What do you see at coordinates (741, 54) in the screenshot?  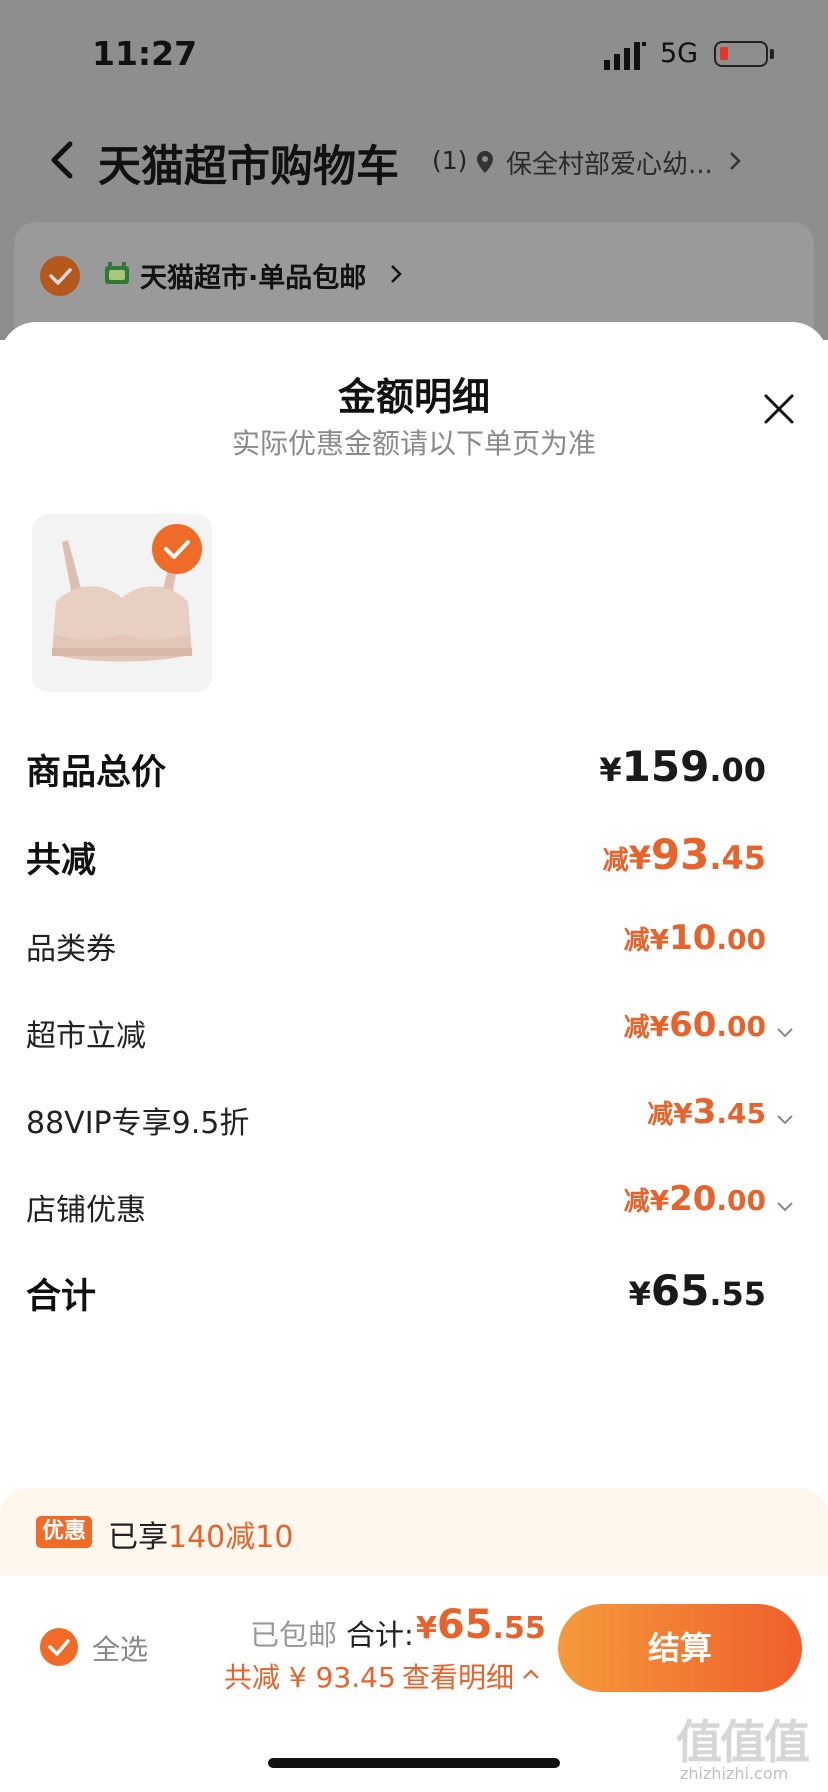 I see `battery-icon` at bounding box center [741, 54].